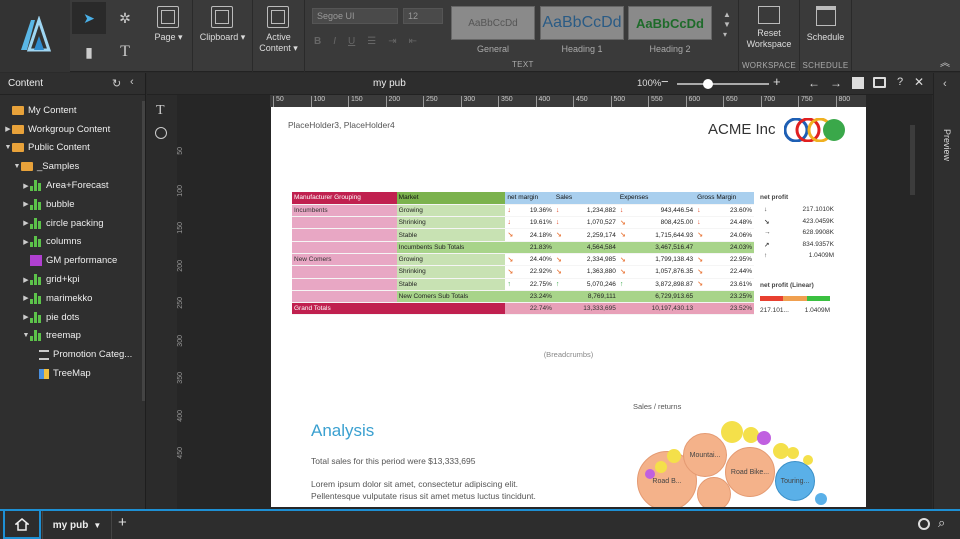 This screenshot has width=960, height=539. Describe the element at coordinates (727, 25) in the screenshot. I see `styles-scroll: ▲ ▼ ▾` at that location.